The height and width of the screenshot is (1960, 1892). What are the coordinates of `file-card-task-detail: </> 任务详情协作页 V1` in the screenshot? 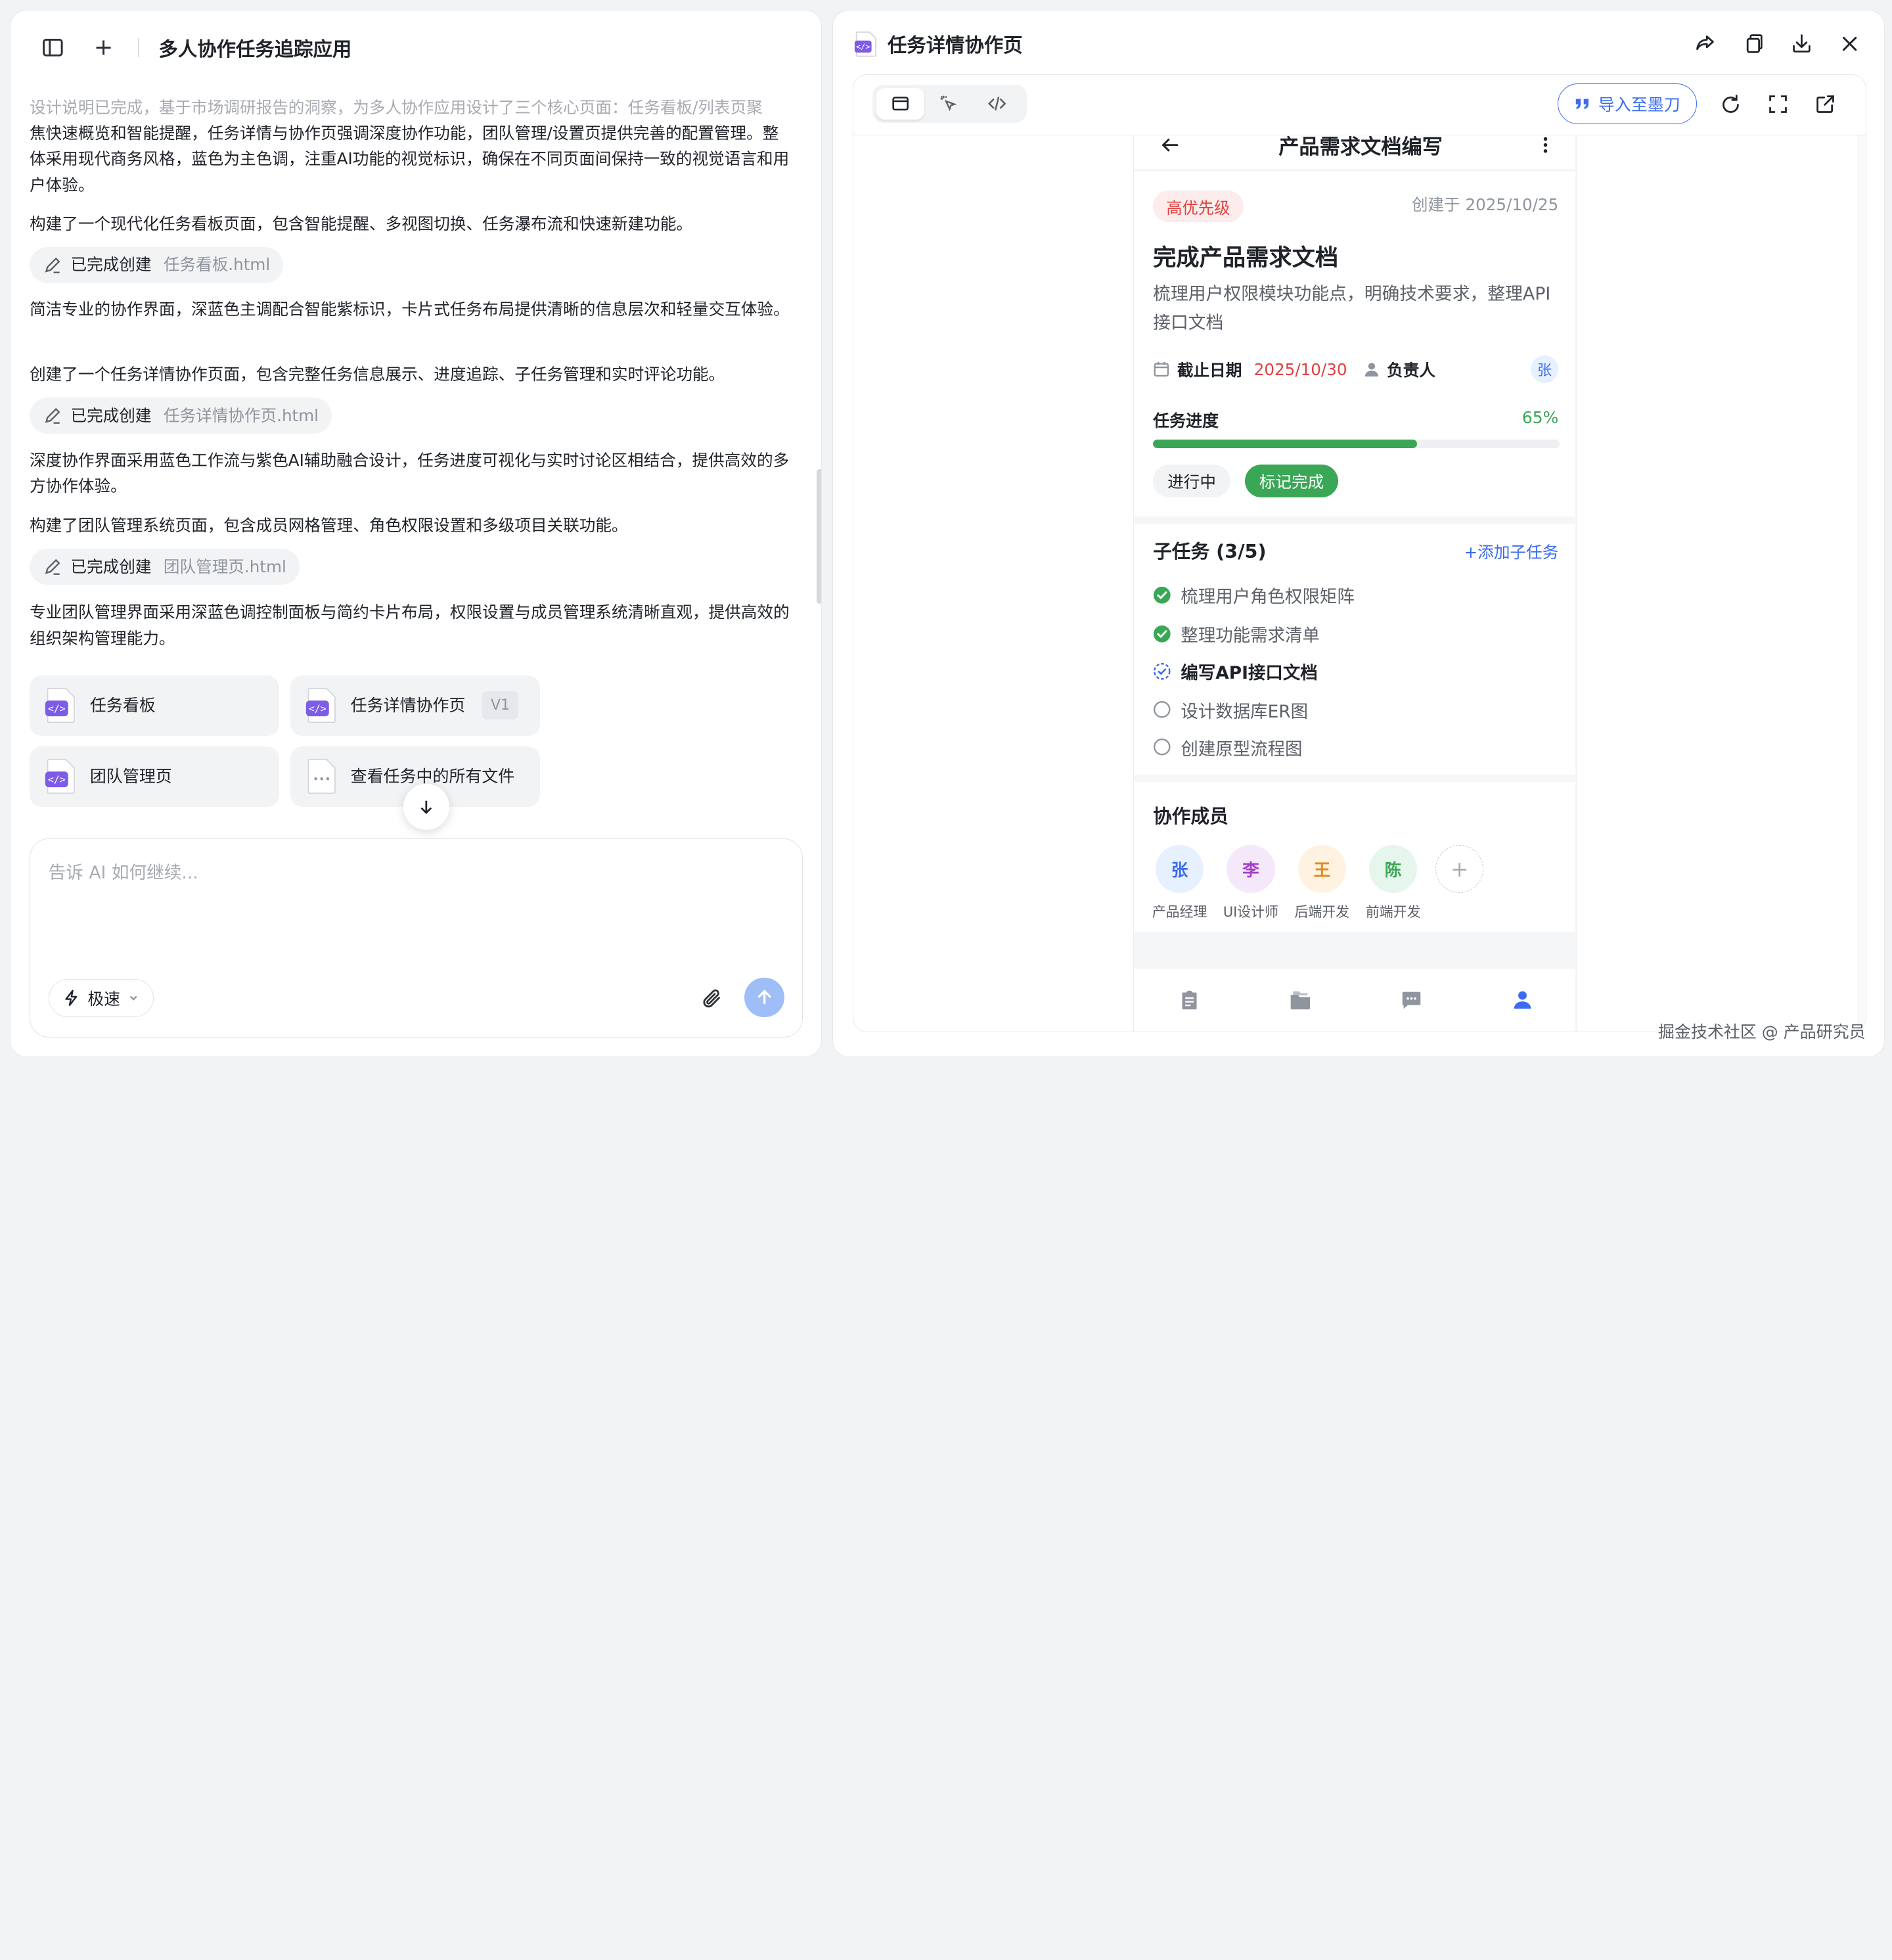 It's located at (415, 705).